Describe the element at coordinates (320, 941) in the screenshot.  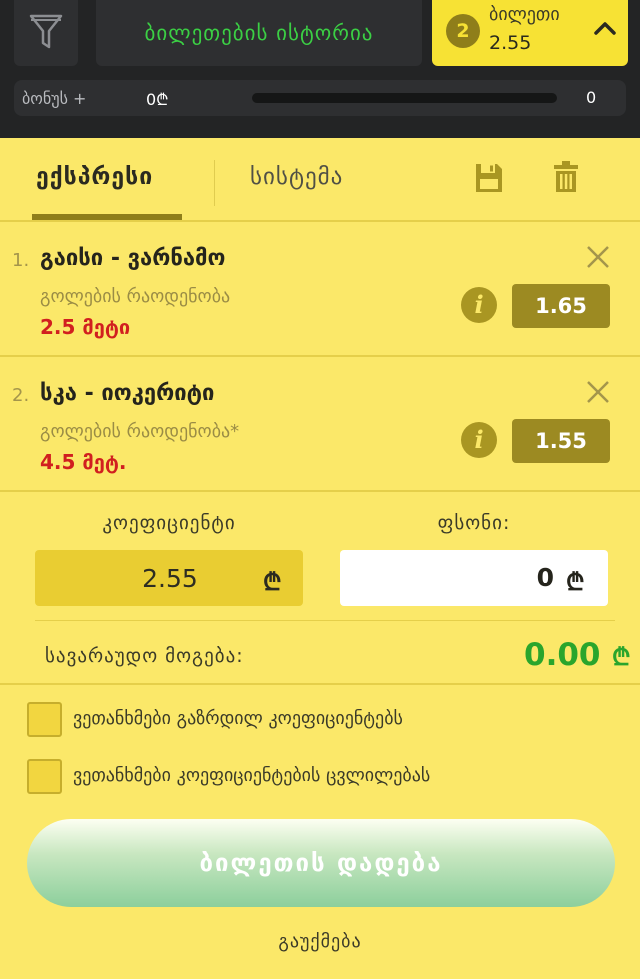
I see `cancel-button: გაუქმება` at that location.